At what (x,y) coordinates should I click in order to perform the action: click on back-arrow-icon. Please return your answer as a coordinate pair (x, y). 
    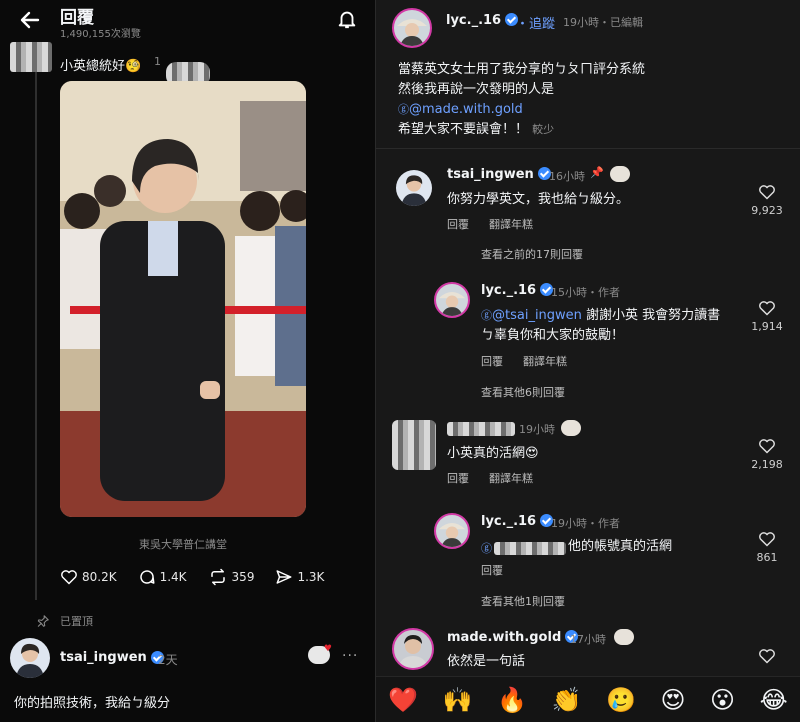
    Looking at the image, I should click on (30, 20).